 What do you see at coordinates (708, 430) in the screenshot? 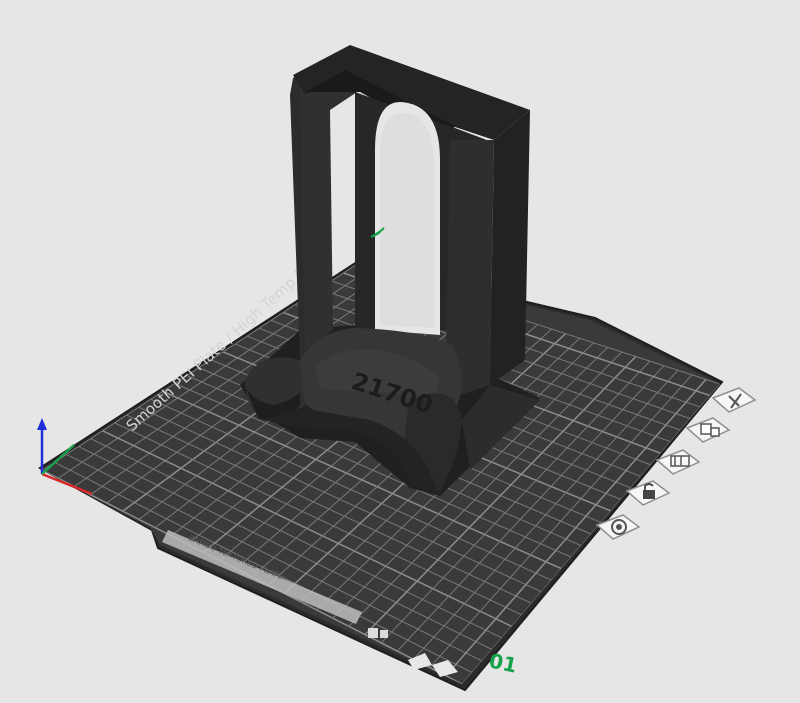
I see `arrange-plate-button` at bounding box center [708, 430].